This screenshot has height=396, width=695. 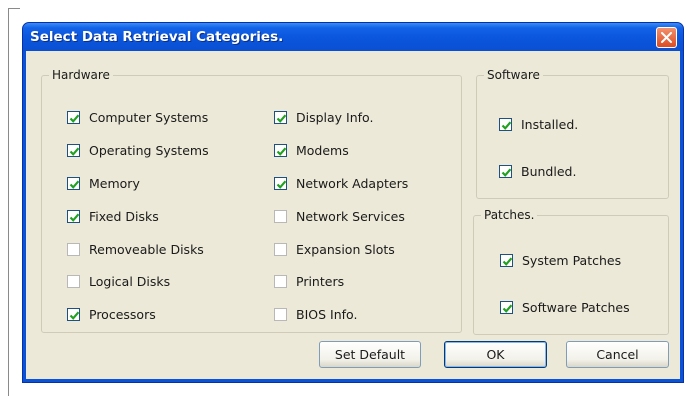 I want to click on checkbox-removeable-disks: Removeable Disks, so click(x=135, y=249).